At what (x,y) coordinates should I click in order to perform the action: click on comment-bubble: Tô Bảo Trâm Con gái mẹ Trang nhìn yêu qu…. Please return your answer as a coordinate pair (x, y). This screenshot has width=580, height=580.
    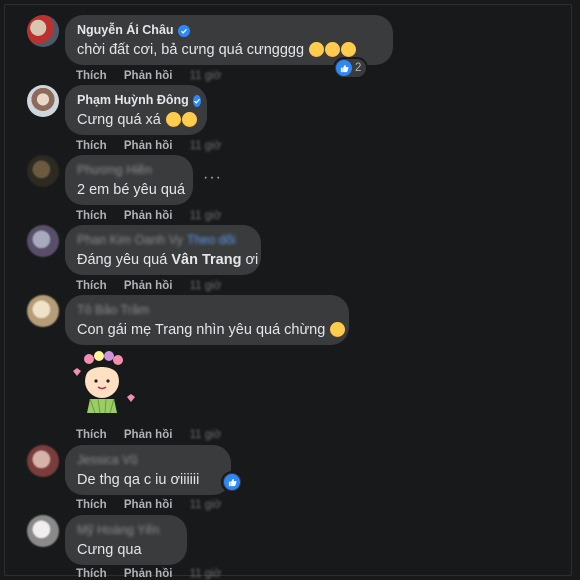
    Looking at the image, I should click on (207, 320).